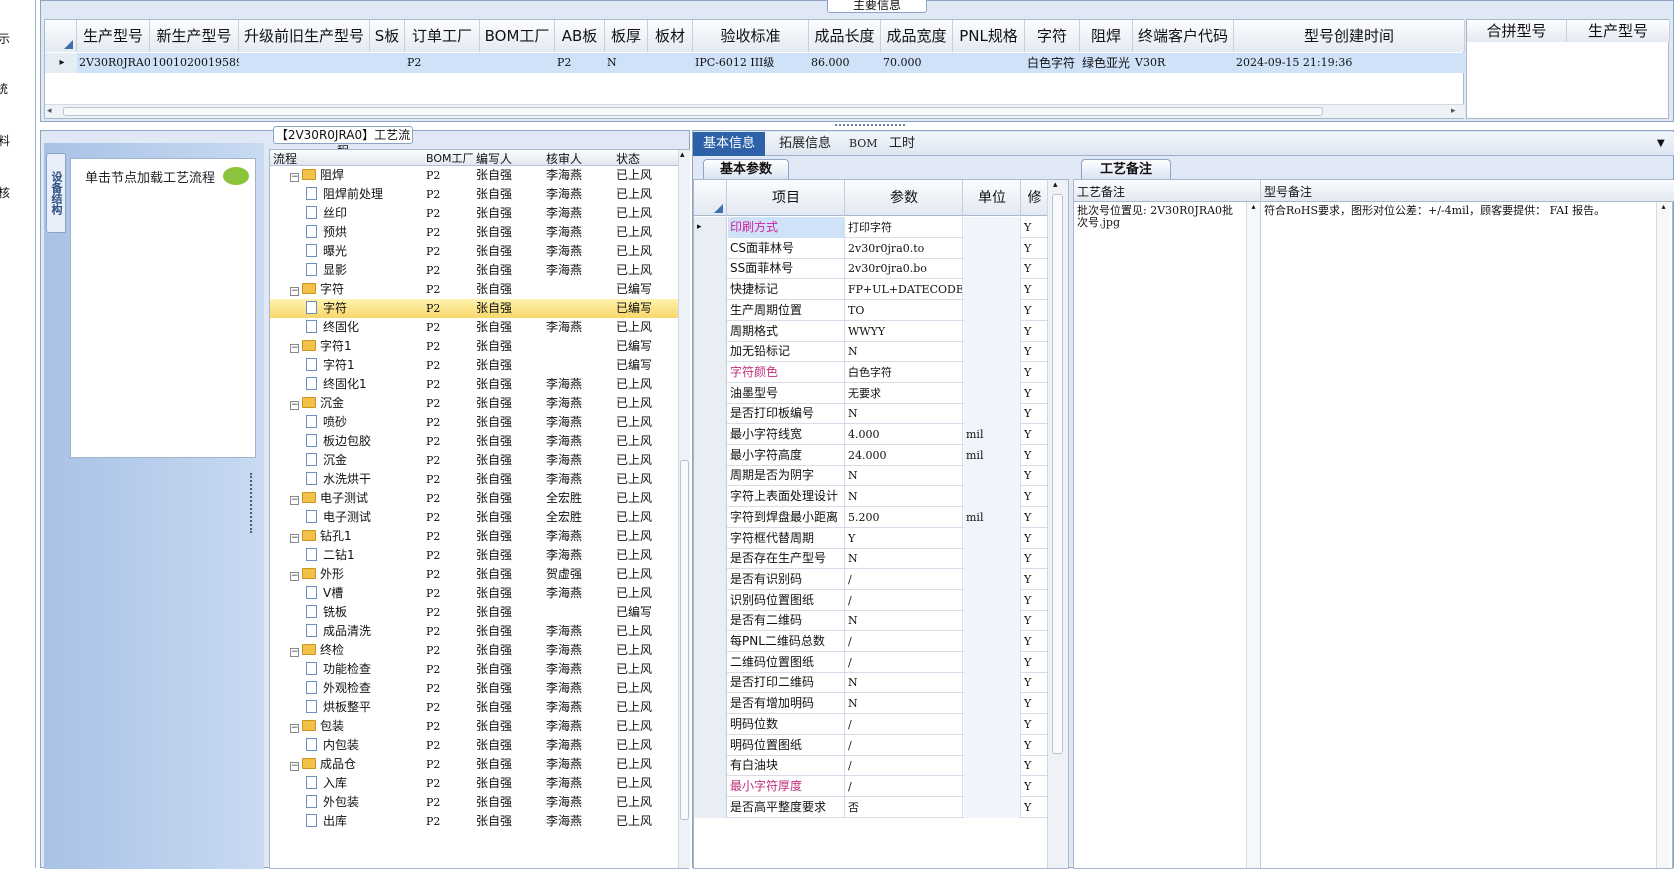 The height and width of the screenshot is (869, 1674). What do you see at coordinates (786, 600) in the screenshot?
I see `param-item-cell: 识别码位置图纸` at bounding box center [786, 600].